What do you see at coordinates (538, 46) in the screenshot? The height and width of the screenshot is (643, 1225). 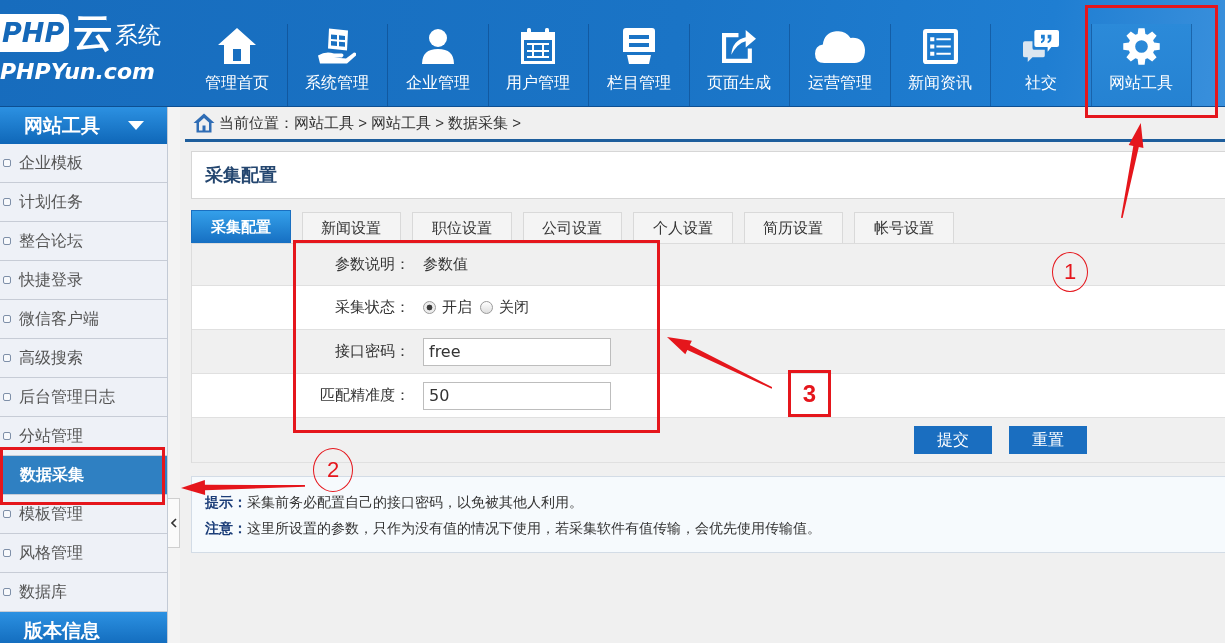 I see `calendar-icon` at bounding box center [538, 46].